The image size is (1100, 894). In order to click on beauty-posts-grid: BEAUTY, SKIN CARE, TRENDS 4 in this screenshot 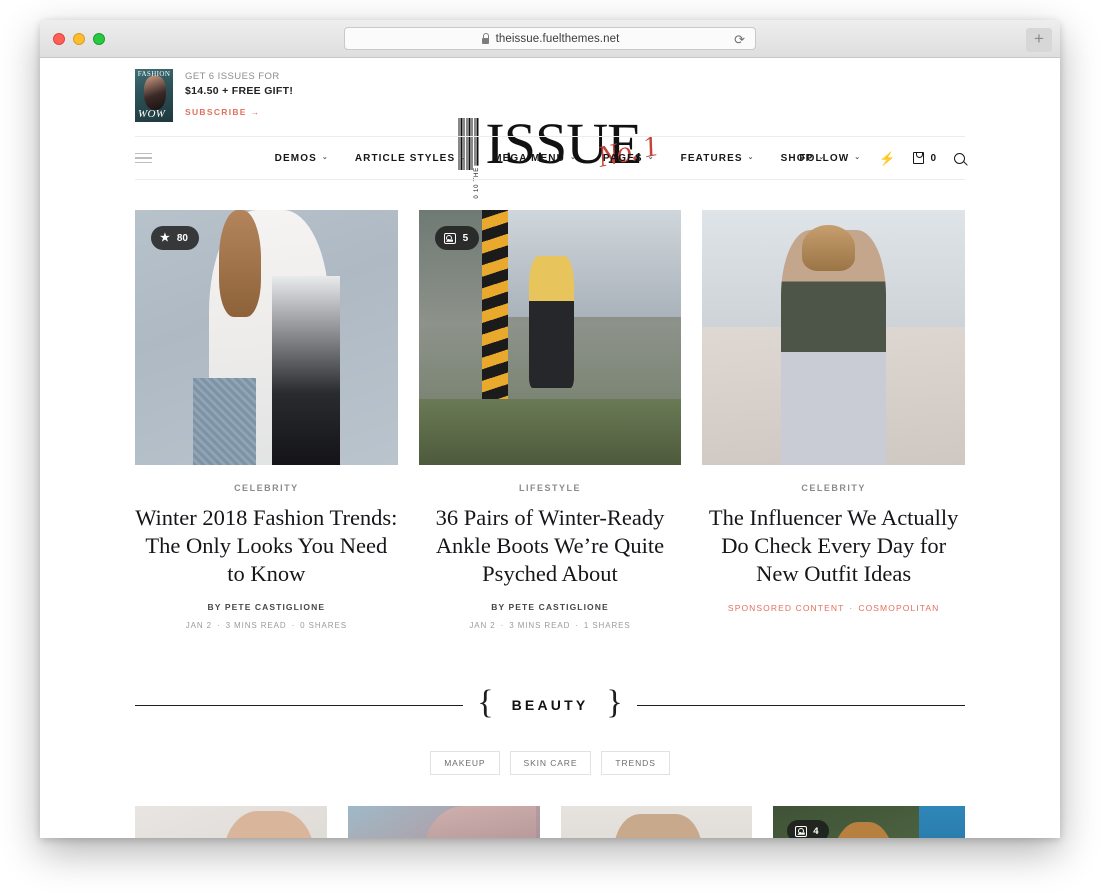, I will do `click(550, 822)`.